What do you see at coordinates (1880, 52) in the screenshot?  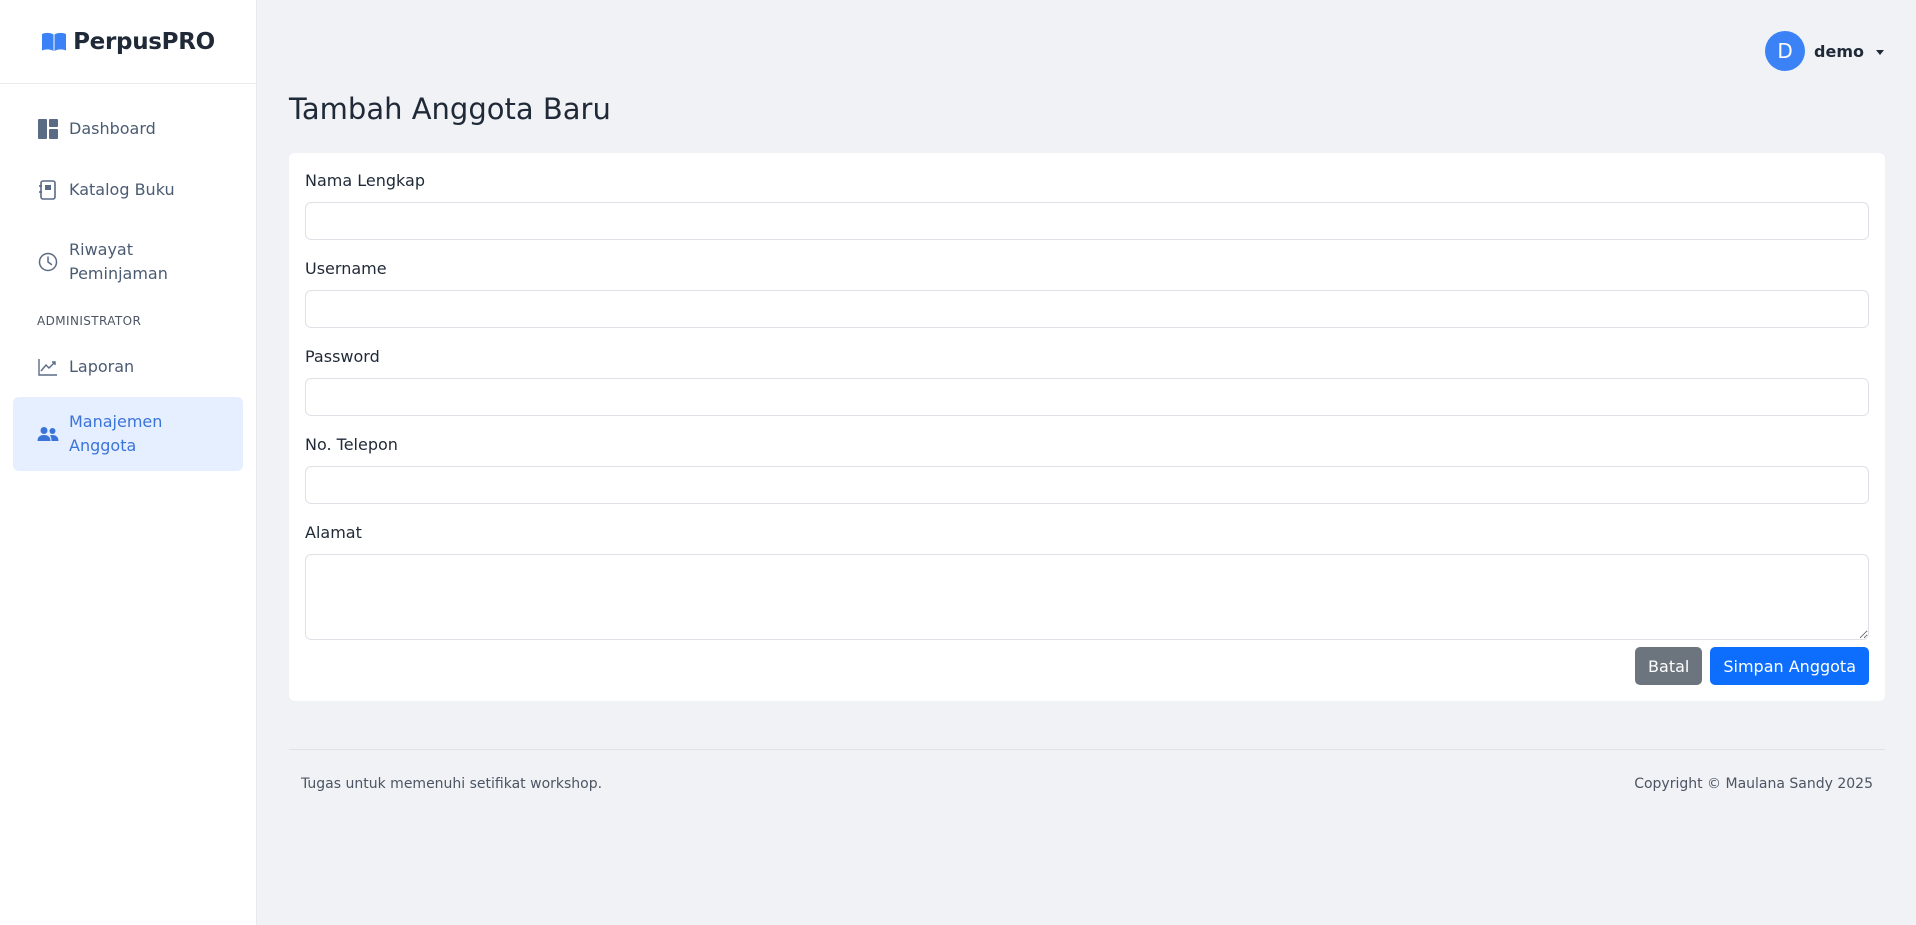 I see `chevron-down-icon` at bounding box center [1880, 52].